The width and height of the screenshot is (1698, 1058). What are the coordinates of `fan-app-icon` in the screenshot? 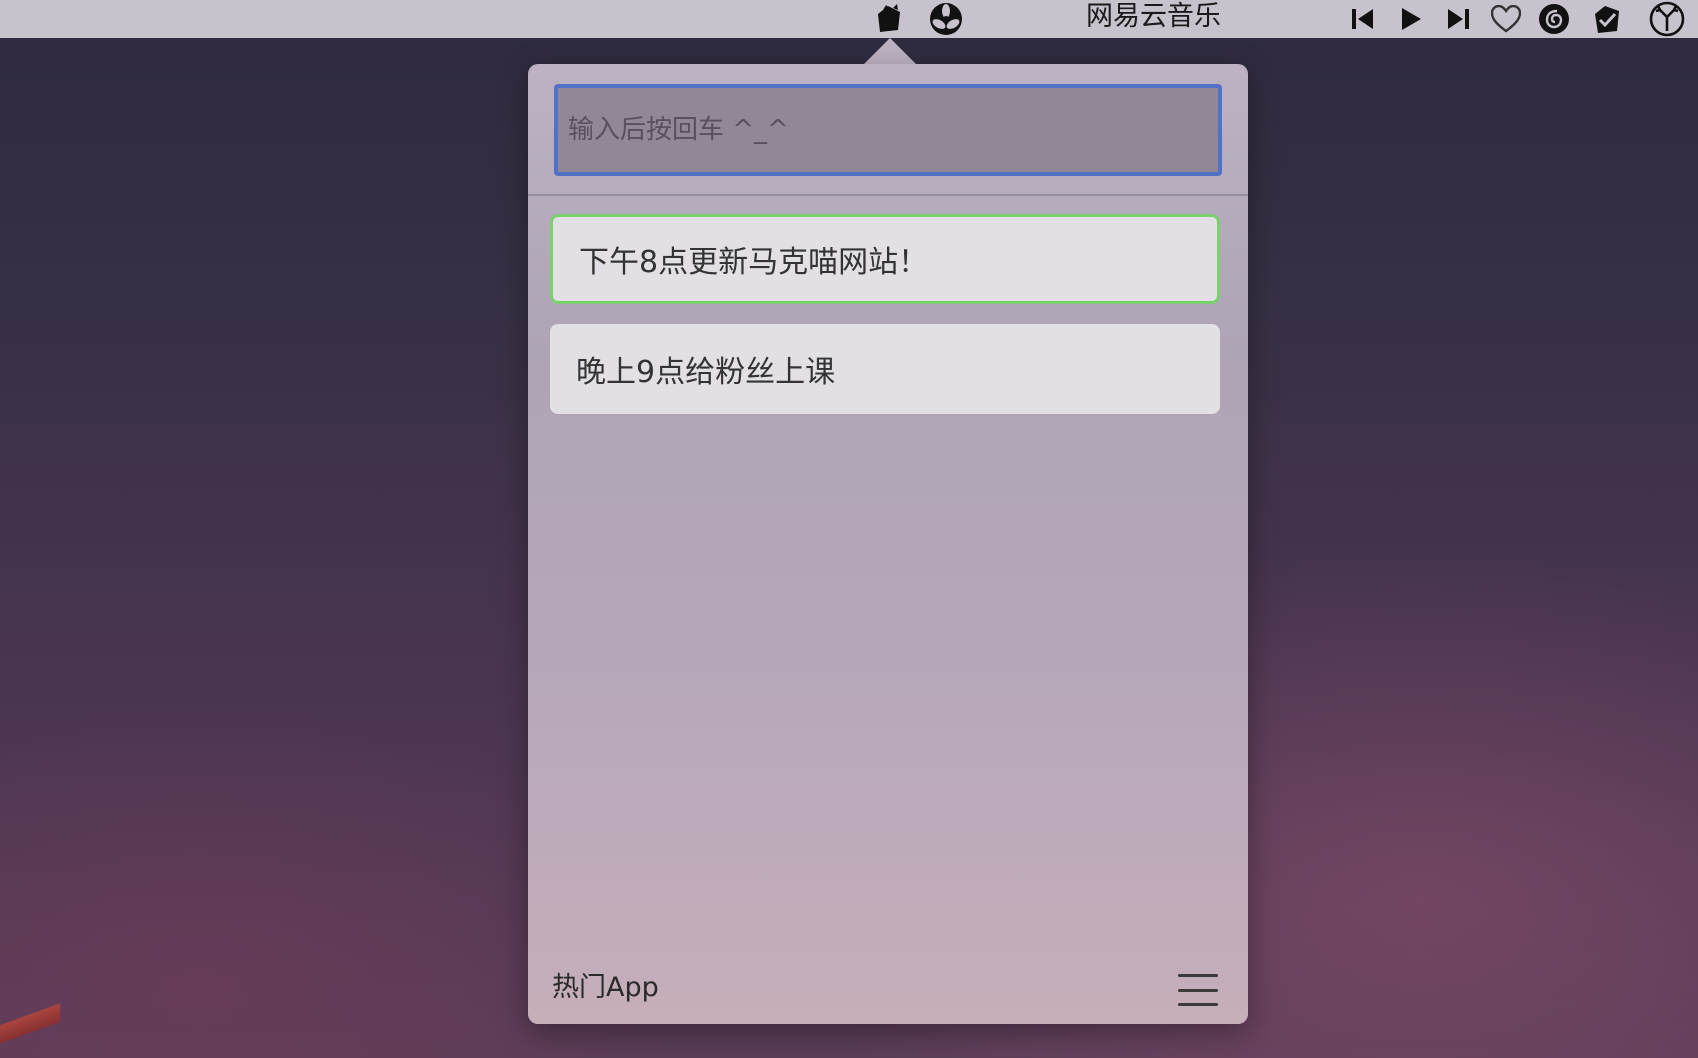 It's located at (946, 19).